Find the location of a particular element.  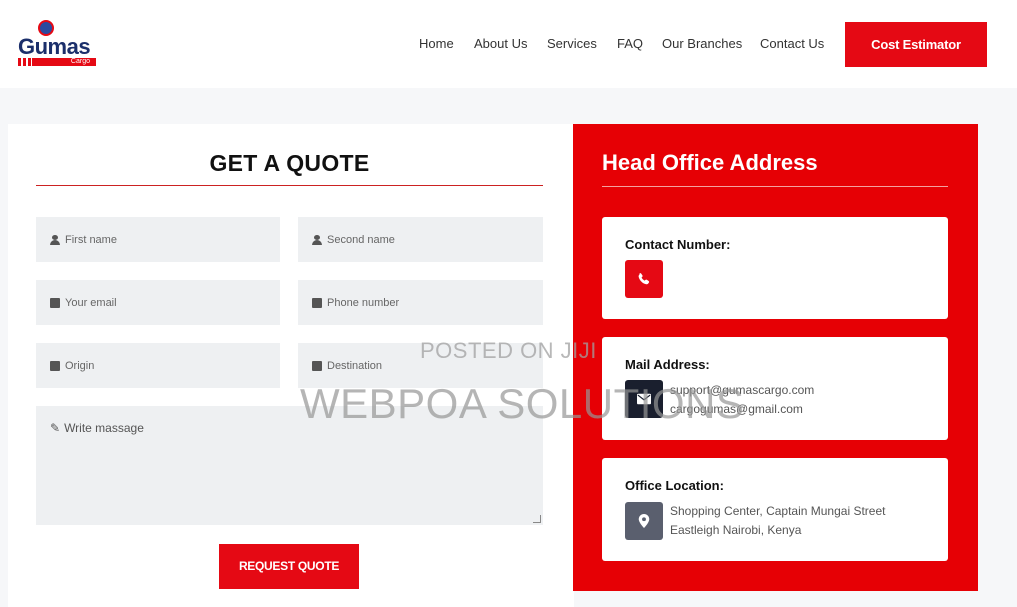

gumas-cargo-logo: Gumas Cargo is located at coordinates (59, 43).